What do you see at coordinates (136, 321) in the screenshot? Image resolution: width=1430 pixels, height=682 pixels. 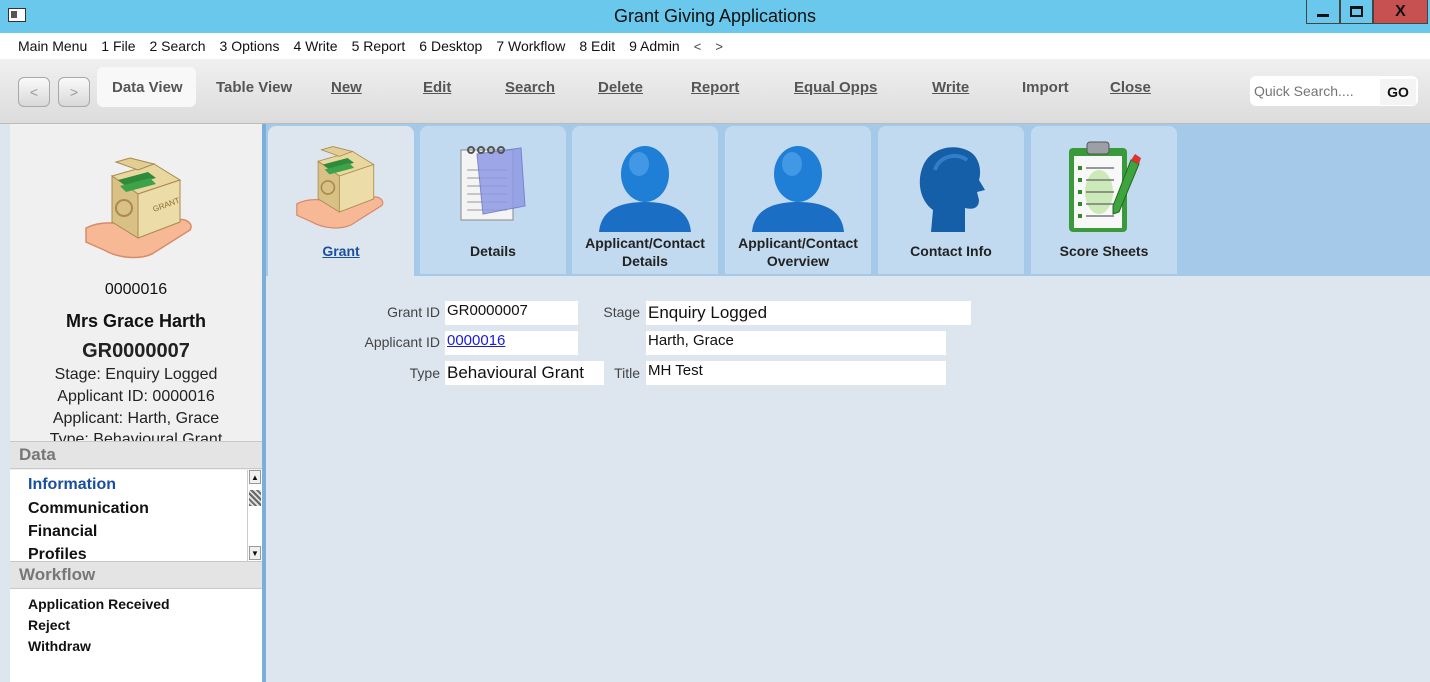 I see `summary-name: Mrs Grace Harth` at bounding box center [136, 321].